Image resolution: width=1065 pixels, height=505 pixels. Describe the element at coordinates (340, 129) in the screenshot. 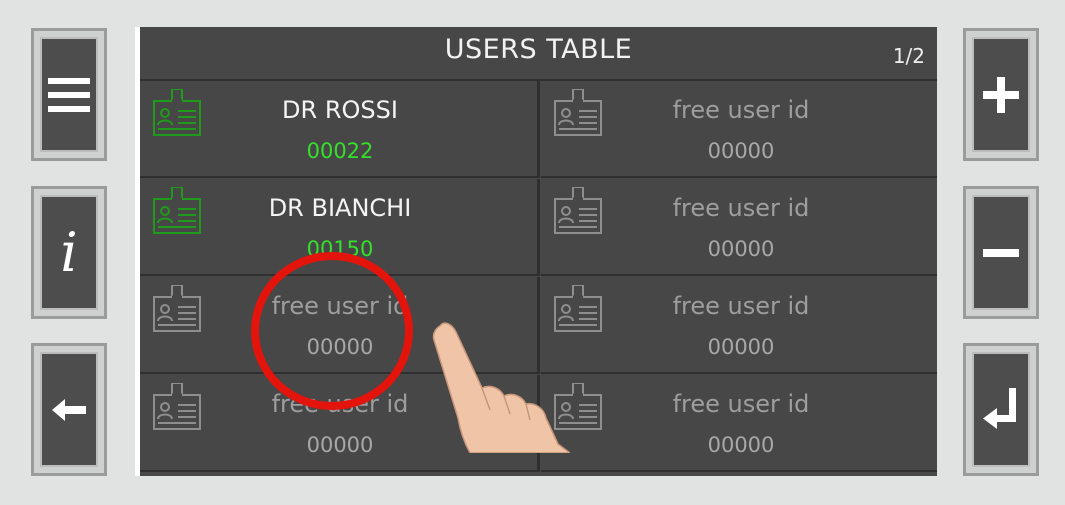

I see `user-slot: DR ROSSI 00022` at that location.